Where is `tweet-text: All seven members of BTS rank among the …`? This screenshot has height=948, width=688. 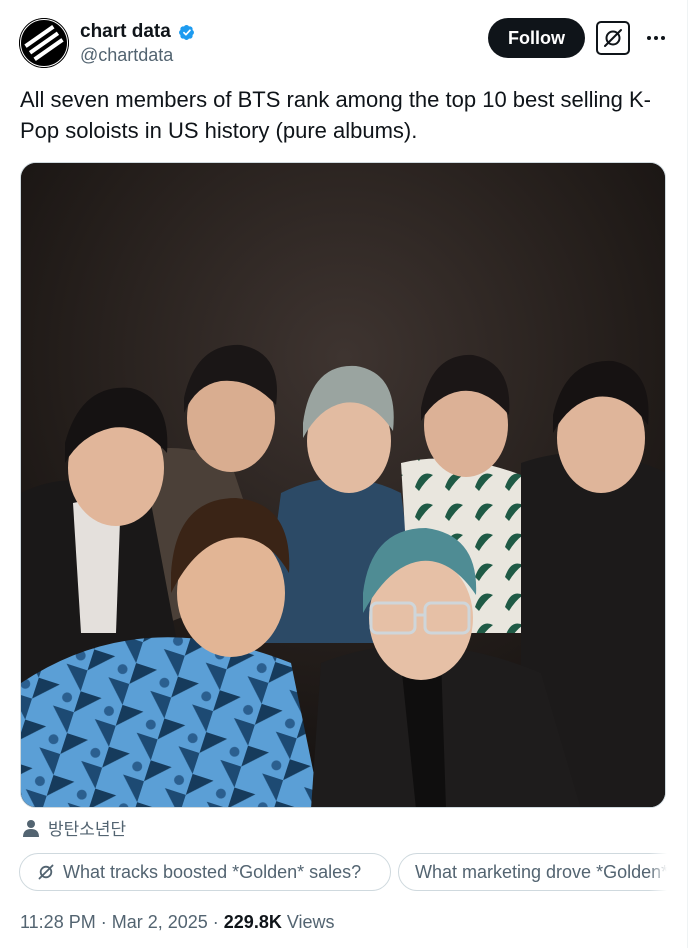
tweet-text: All seven members of BTS rank among the … is located at coordinates (335, 115).